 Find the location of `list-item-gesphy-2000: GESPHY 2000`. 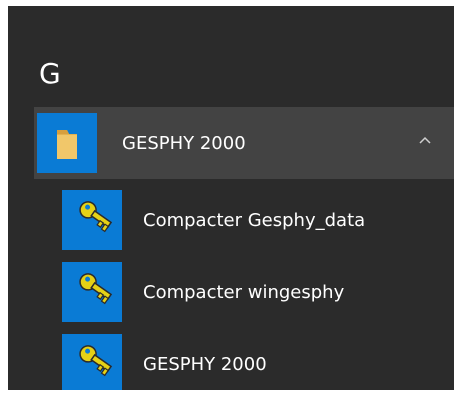

list-item-gesphy-2000: GESPHY 2000 is located at coordinates (258, 359).